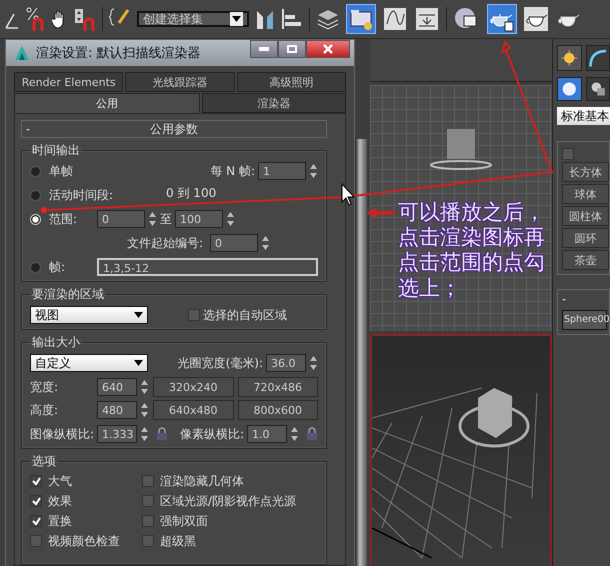 The image size is (610, 566). Describe the element at coordinates (328, 49) in the screenshot. I see `close-button` at that location.